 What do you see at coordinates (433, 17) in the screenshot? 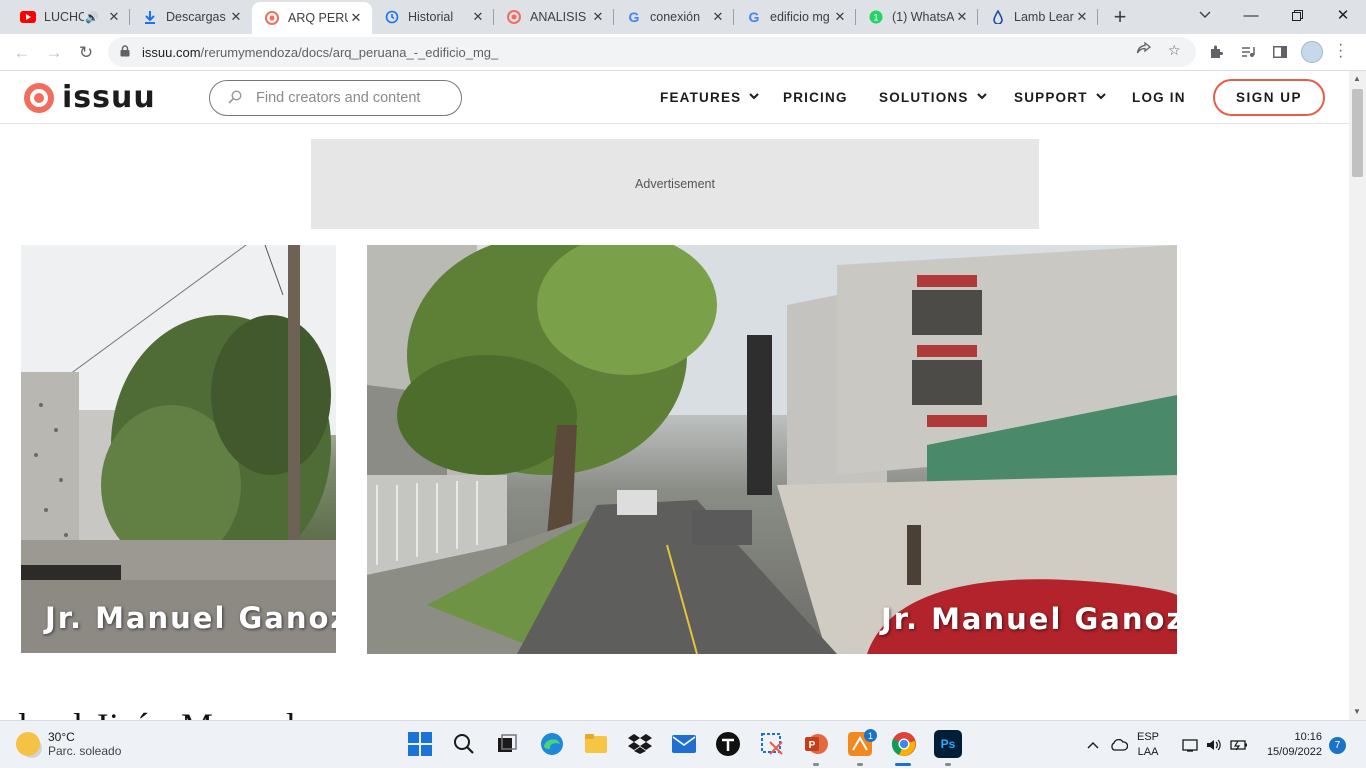
I see `tab-history: Historial ✕` at bounding box center [433, 17].